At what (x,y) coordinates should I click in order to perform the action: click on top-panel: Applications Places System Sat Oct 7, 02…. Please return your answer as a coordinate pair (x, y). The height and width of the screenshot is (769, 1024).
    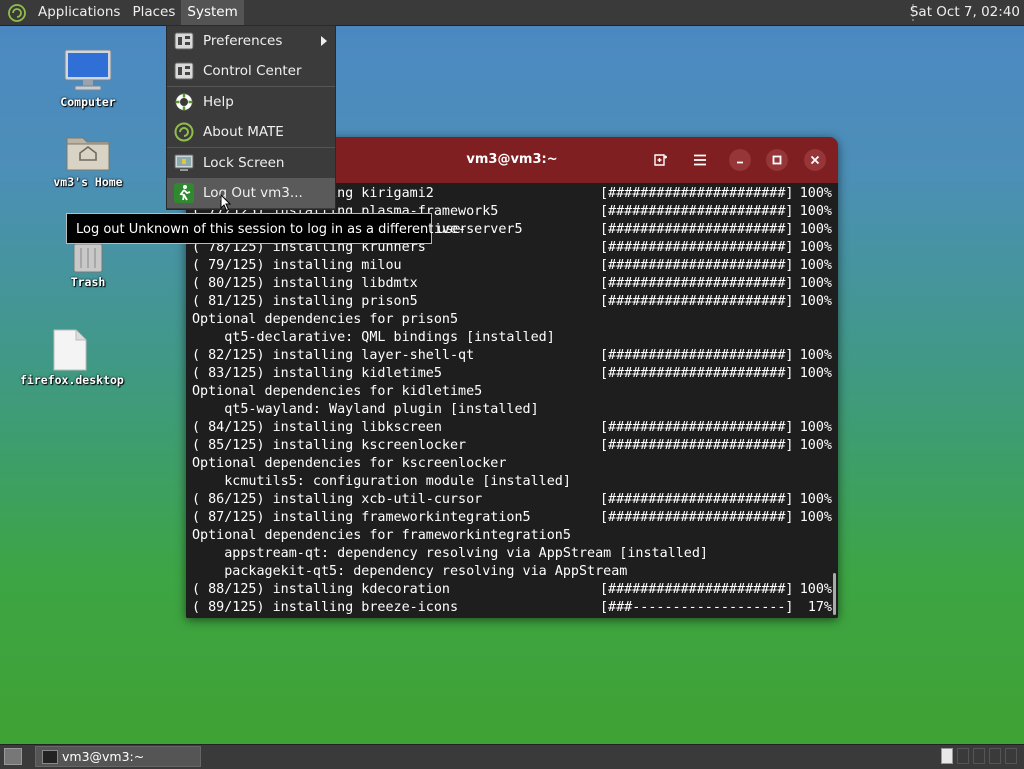
    Looking at the image, I should click on (512, 13).